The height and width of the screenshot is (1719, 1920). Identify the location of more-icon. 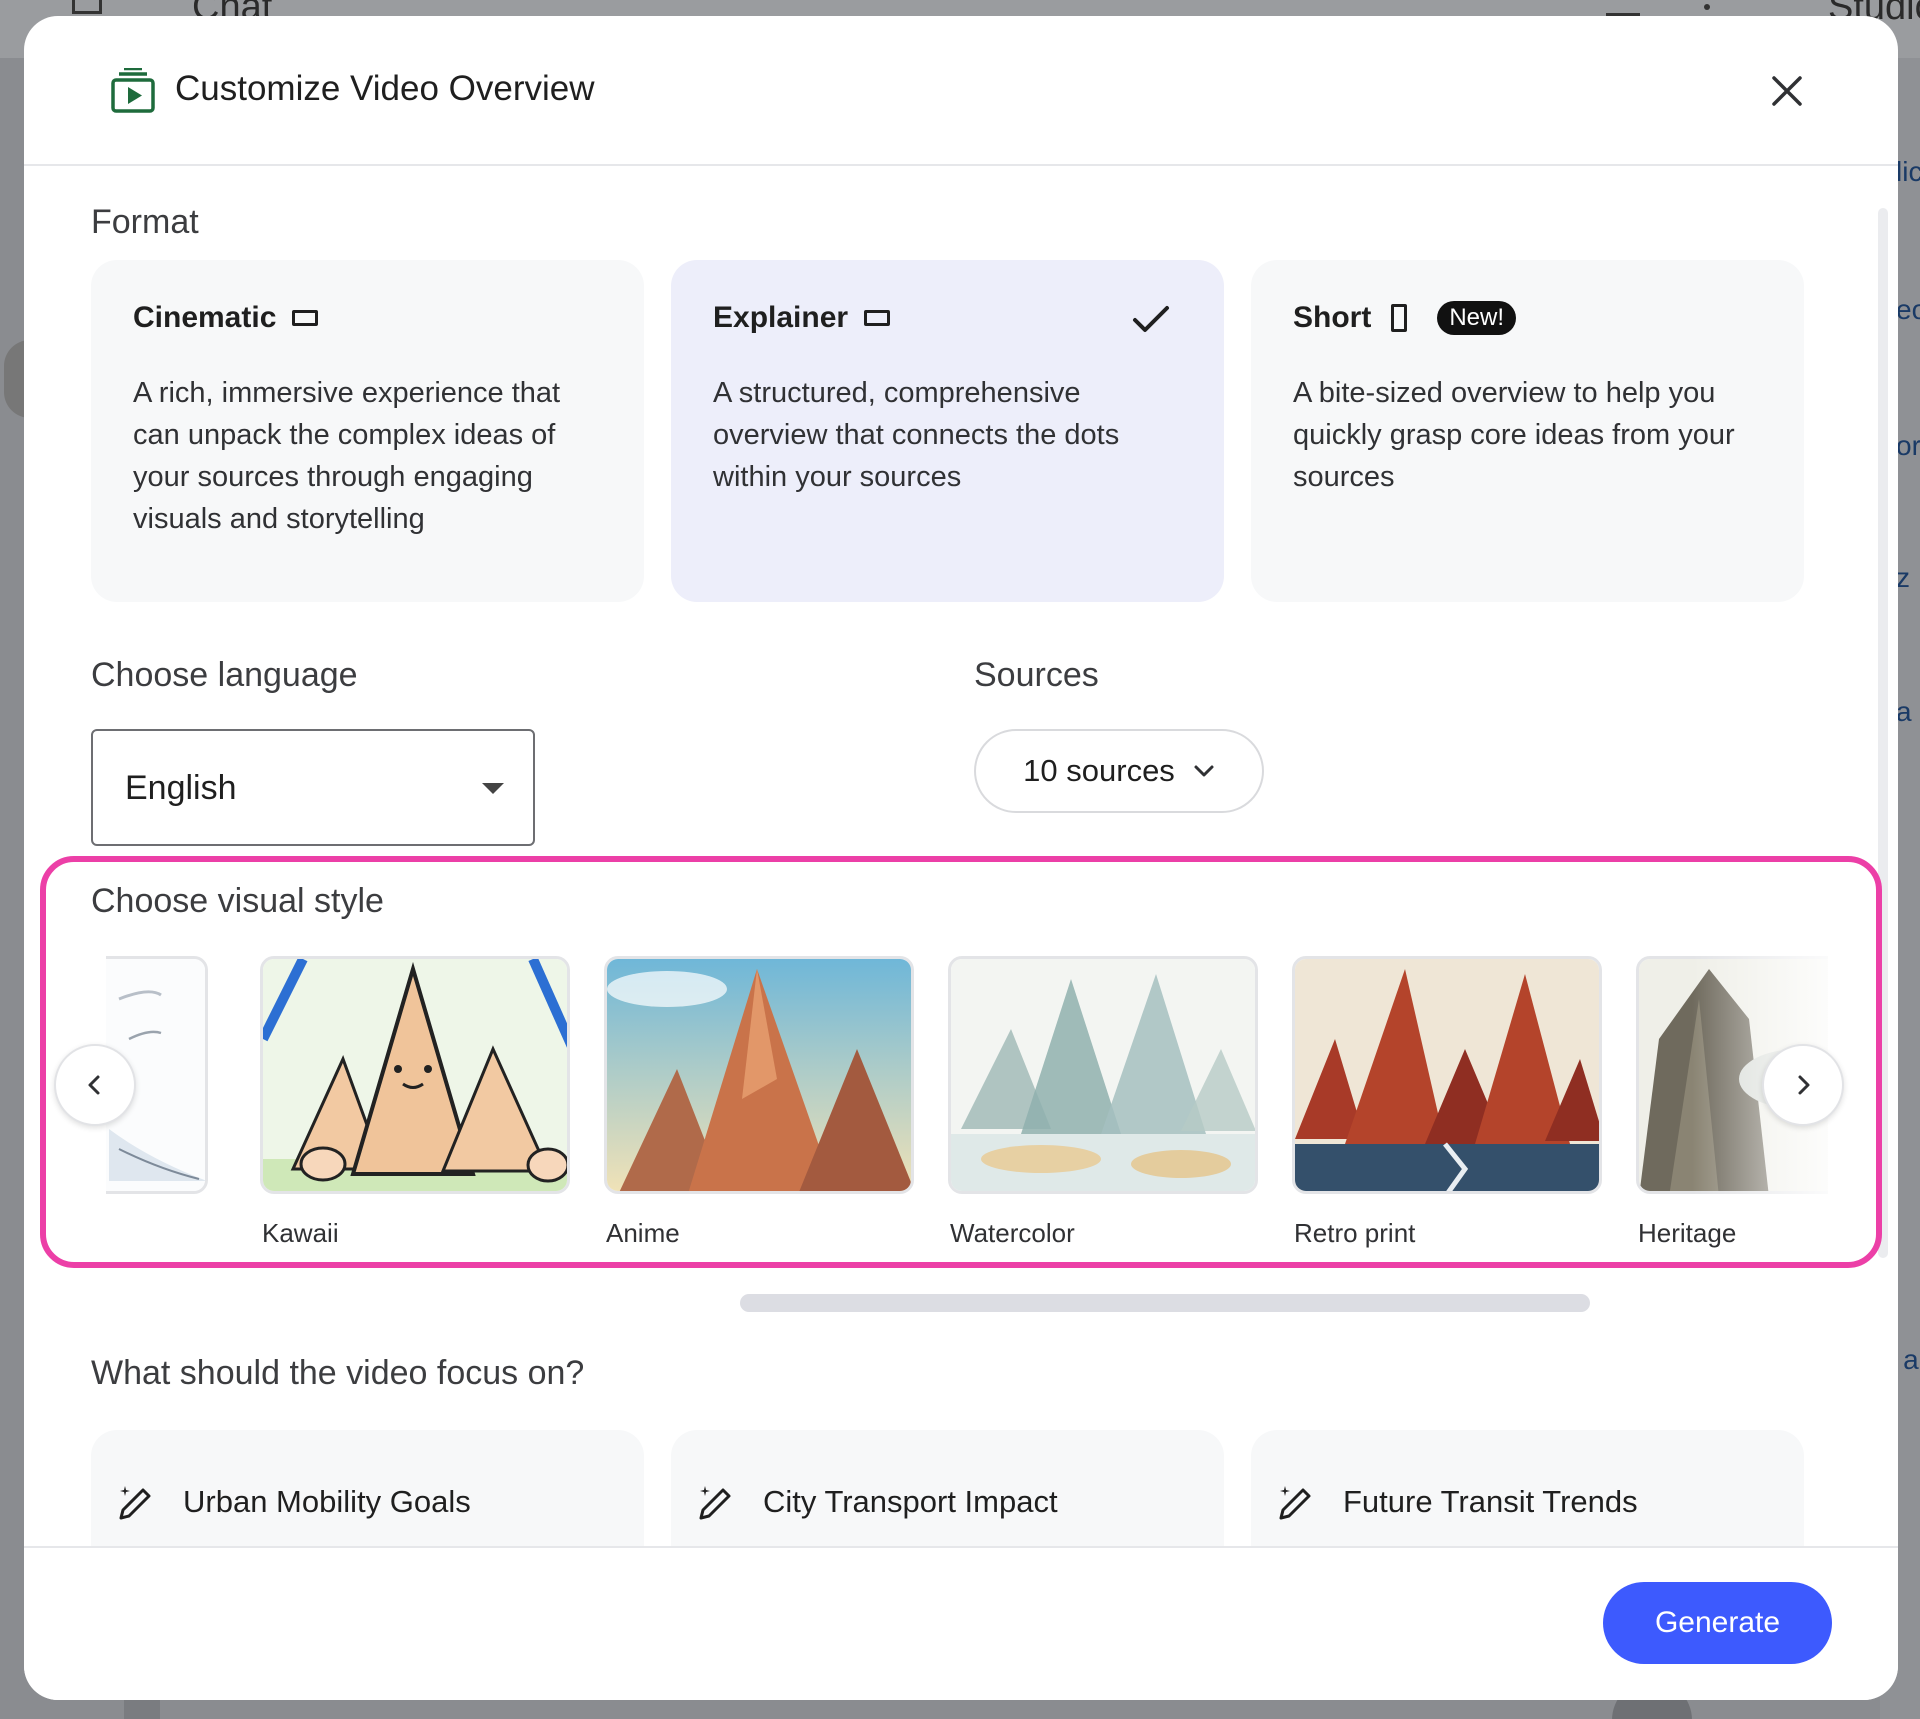
(1707, 7).